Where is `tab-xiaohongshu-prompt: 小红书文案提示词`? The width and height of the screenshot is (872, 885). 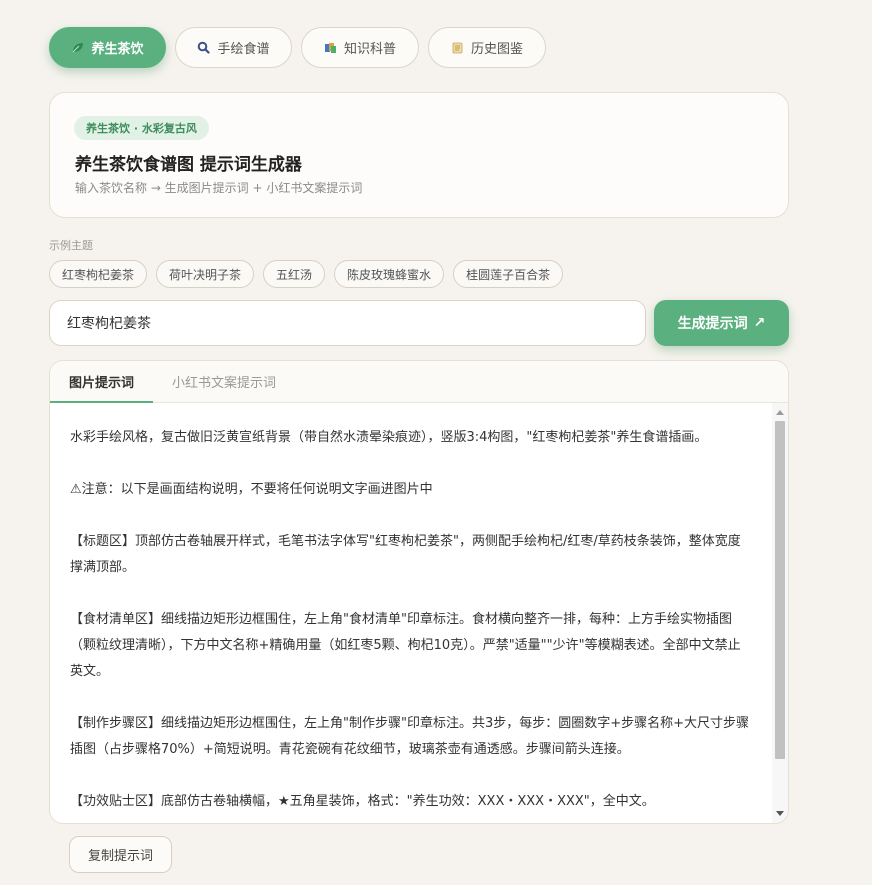 tab-xiaohongshu-prompt: 小红书文案提示词 is located at coordinates (224, 381).